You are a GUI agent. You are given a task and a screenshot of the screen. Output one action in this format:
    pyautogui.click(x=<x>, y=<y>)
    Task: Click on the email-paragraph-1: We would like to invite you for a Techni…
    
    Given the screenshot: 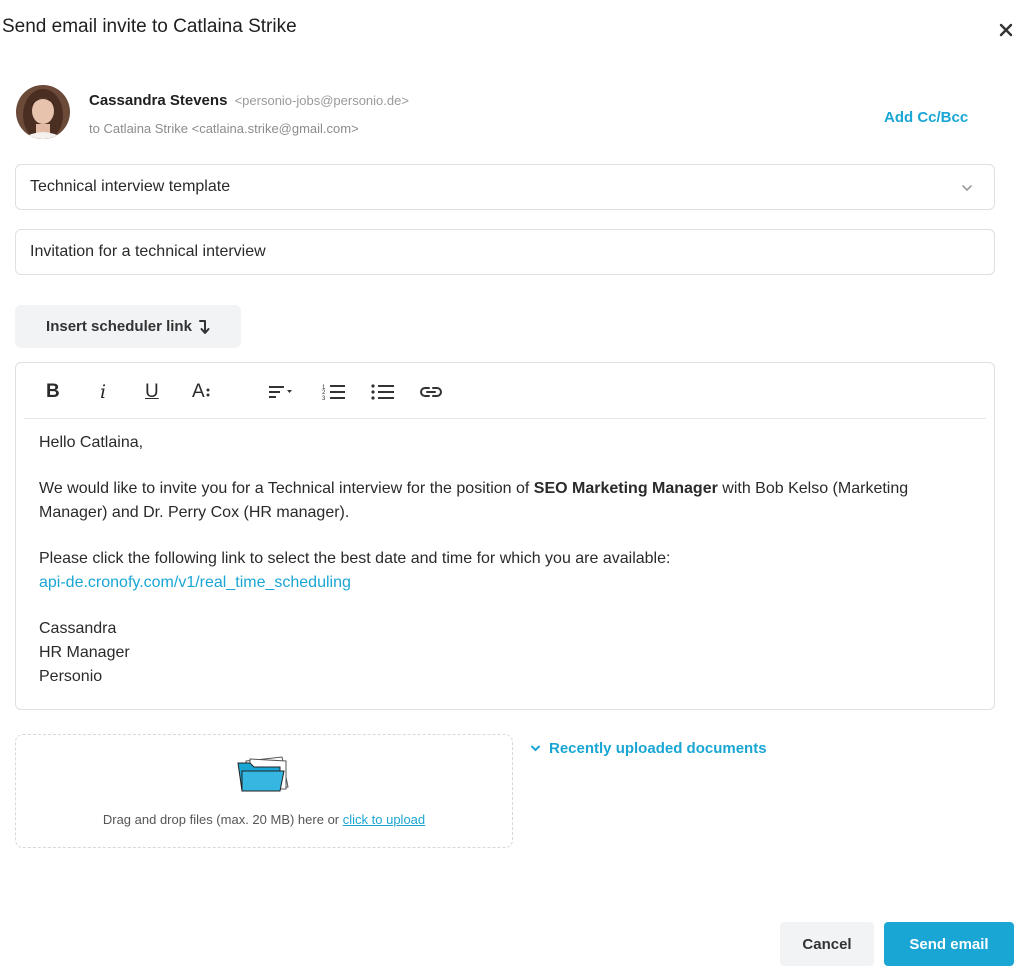 What is the action you would take?
    pyautogui.click(x=474, y=500)
    